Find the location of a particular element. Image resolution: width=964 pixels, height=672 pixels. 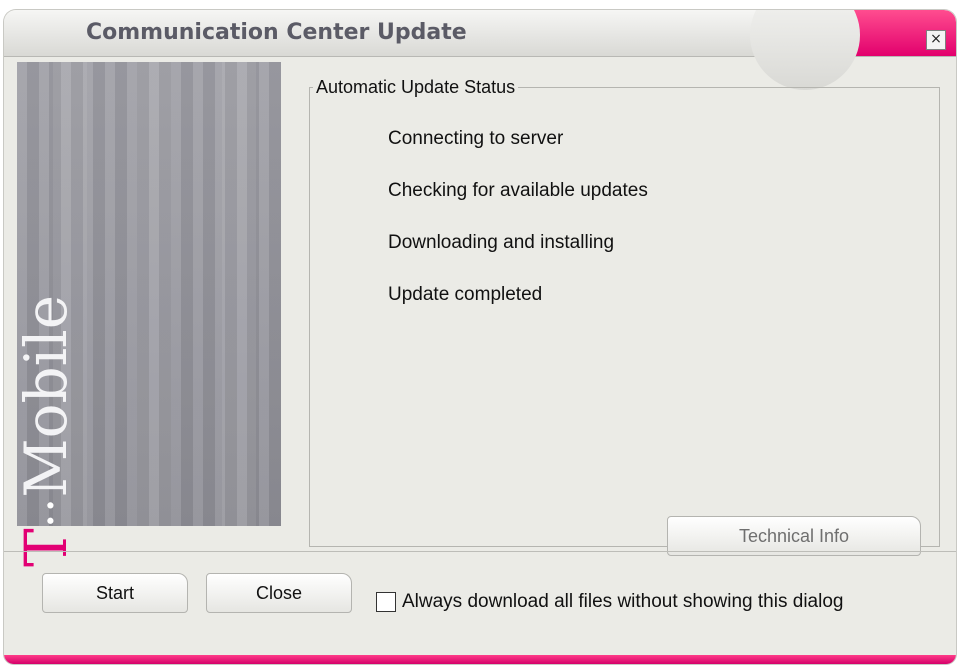

step-downloading: Downloading and installing is located at coordinates (501, 242).